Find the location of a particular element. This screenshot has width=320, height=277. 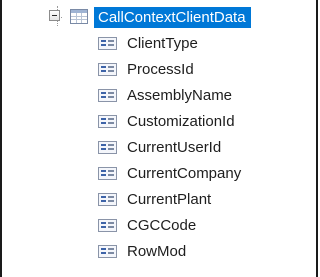

tree-item-rowmod: RowMod is located at coordinates (203, 252).